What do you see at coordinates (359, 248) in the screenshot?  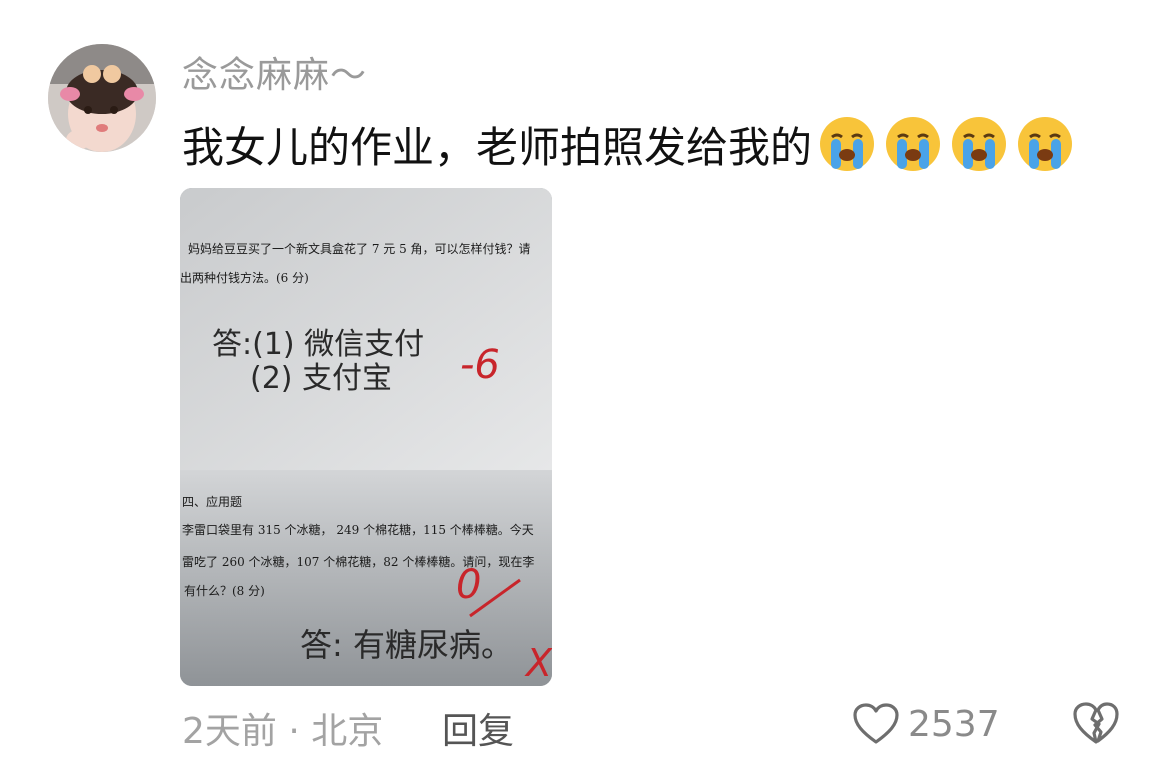 I see `question1-line1: 妈妈给豆豆买了一个新文具盒花了 7 元 5 角，可以怎样付钱？请` at bounding box center [359, 248].